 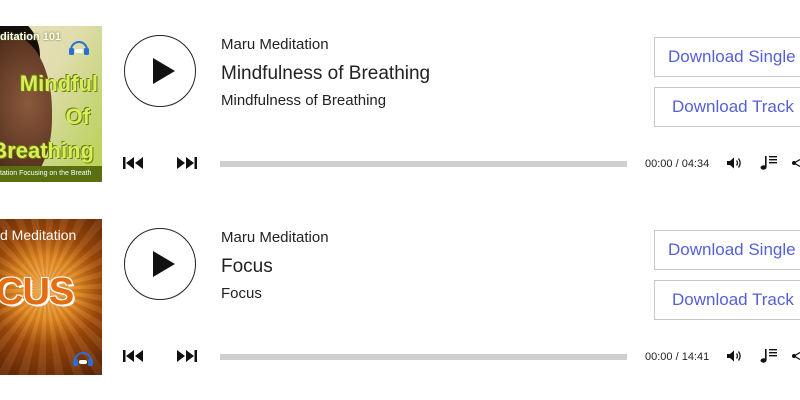 What do you see at coordinates (38, 235) in the screenshot?
I see `cover-series-text: d Meditation` at bounding box center [38, 235].